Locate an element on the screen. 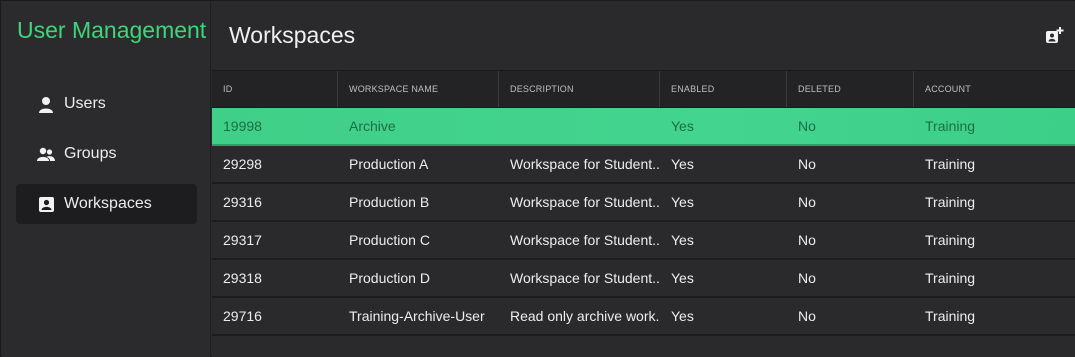 The height and width of the screenshot is (357, 1075). sidebar-item-label: Workspaces is located at coordinates (108, 203).